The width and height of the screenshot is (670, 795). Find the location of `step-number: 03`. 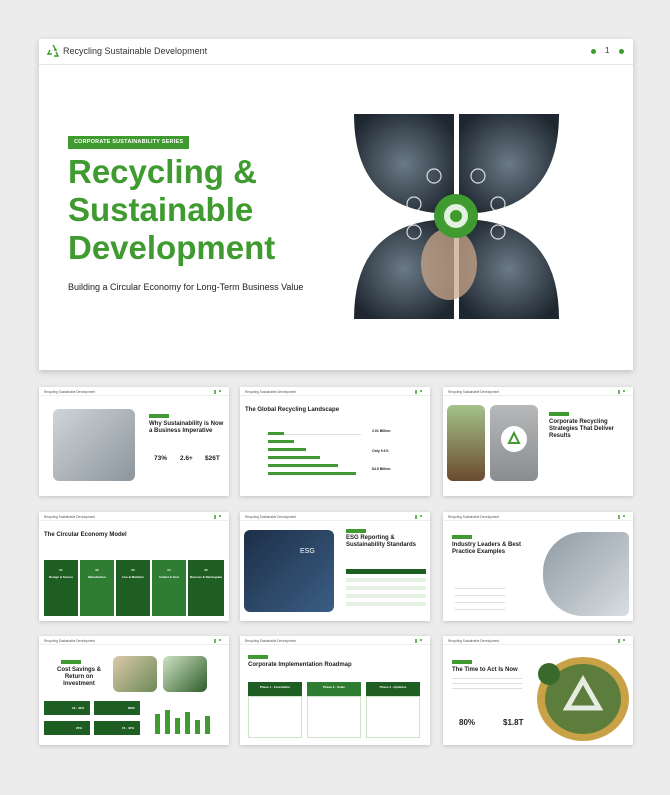

step-number: 03 is located at coordinates (133, 570).